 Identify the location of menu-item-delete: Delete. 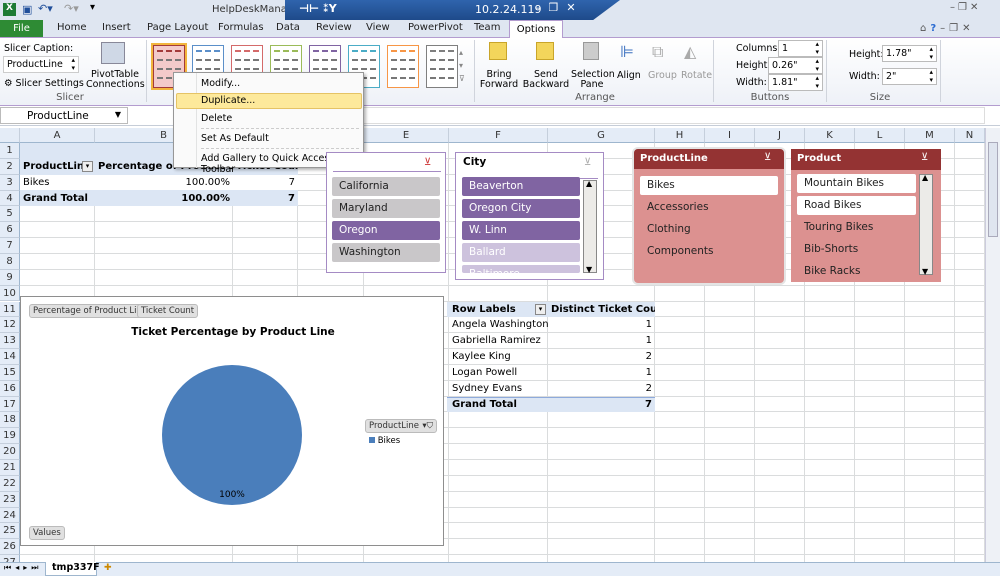
(216, 118).